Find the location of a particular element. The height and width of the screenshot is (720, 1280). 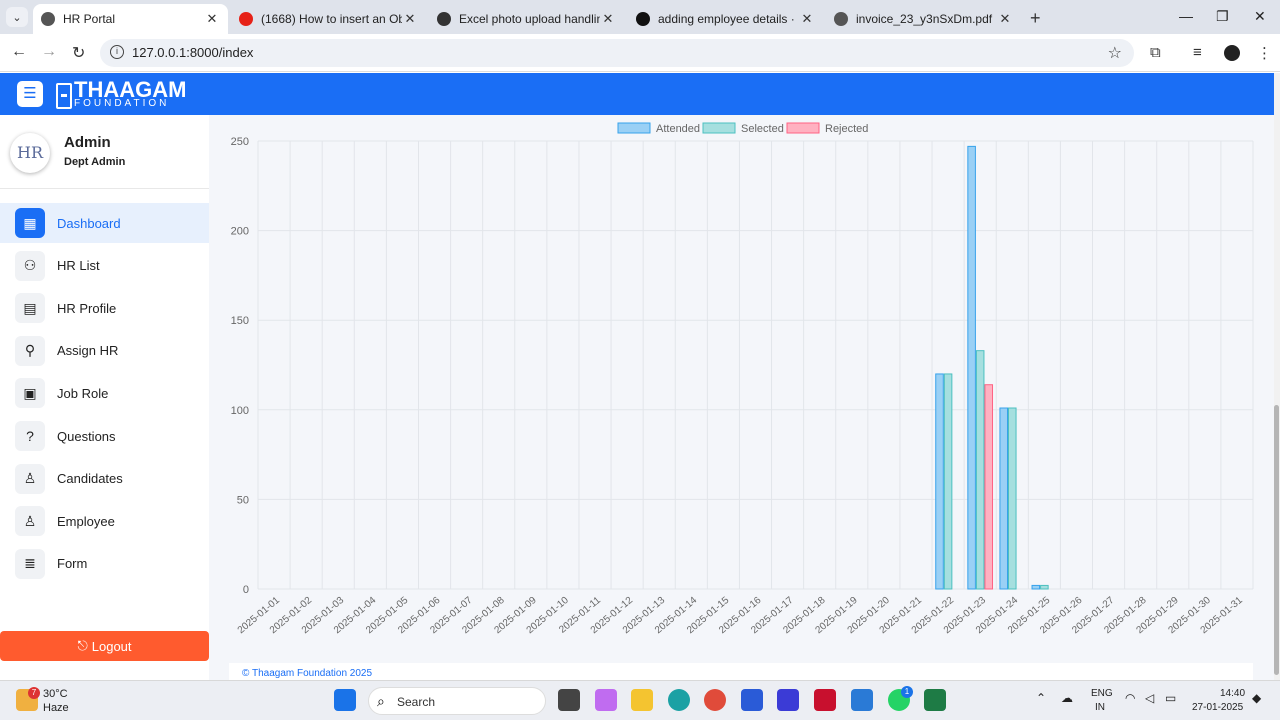

wifi-icon: ◠ is located at coordinates (1130, 698).